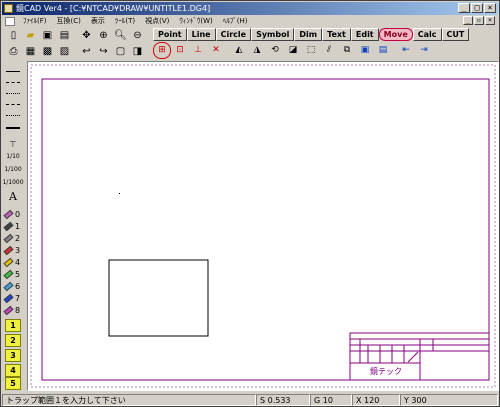 The height and width of the screenshot is (407, 500). What do you see at coordinates (69, 21) in the screenshot?
I see `menu-compat: 互換(C)` at bounding box center [69, 21].